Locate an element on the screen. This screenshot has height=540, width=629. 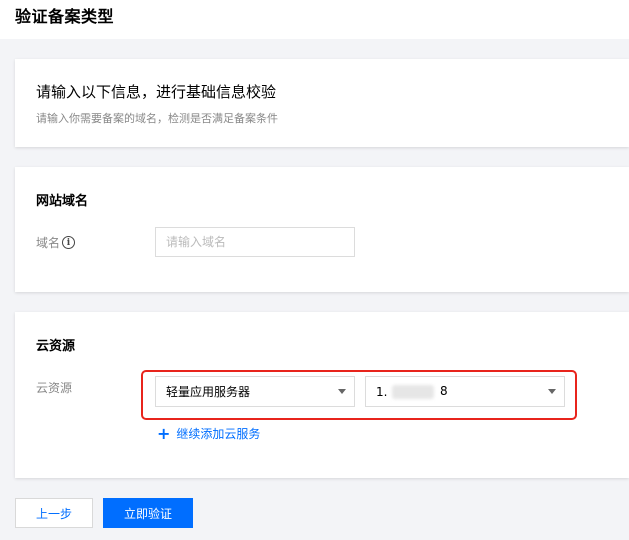
add-cloud-service-link: + 继续添加云服务 is located at coordinates (208, 433).